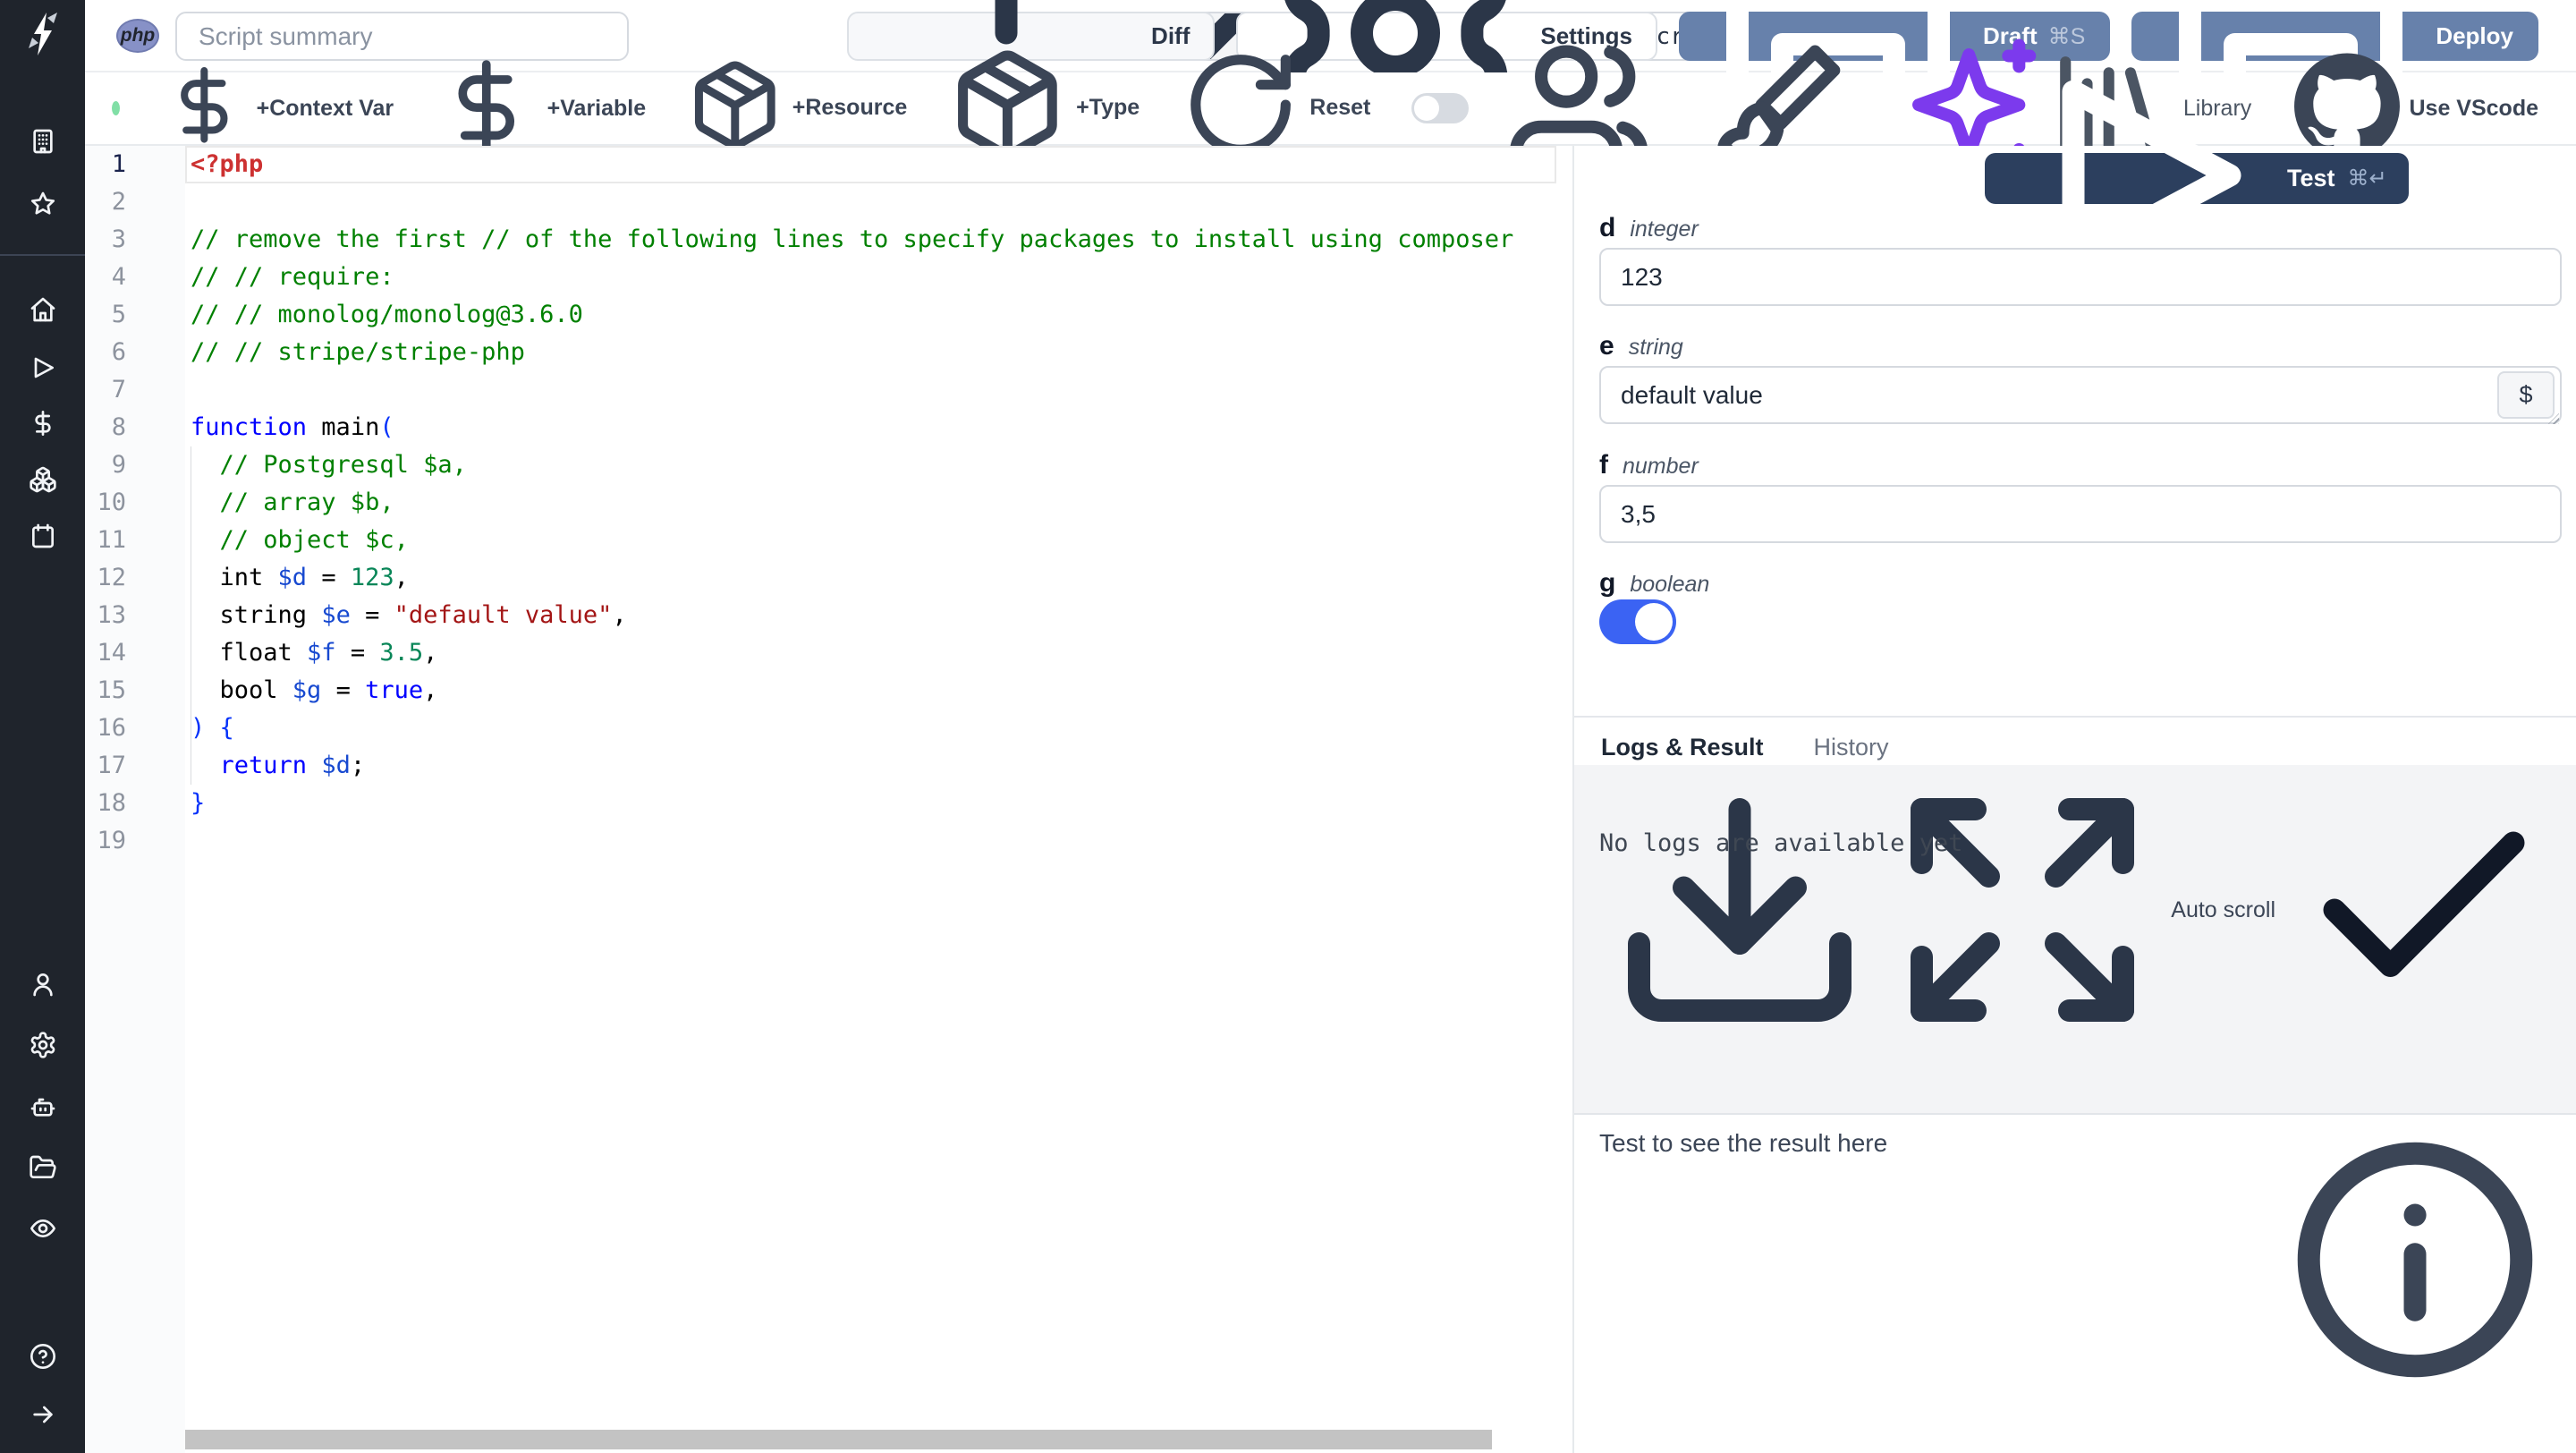 The image size is (2576, 1453). Describe the element at coordinates (1740, 910) in the screenshot. I see `download-logs-icon` at that location.